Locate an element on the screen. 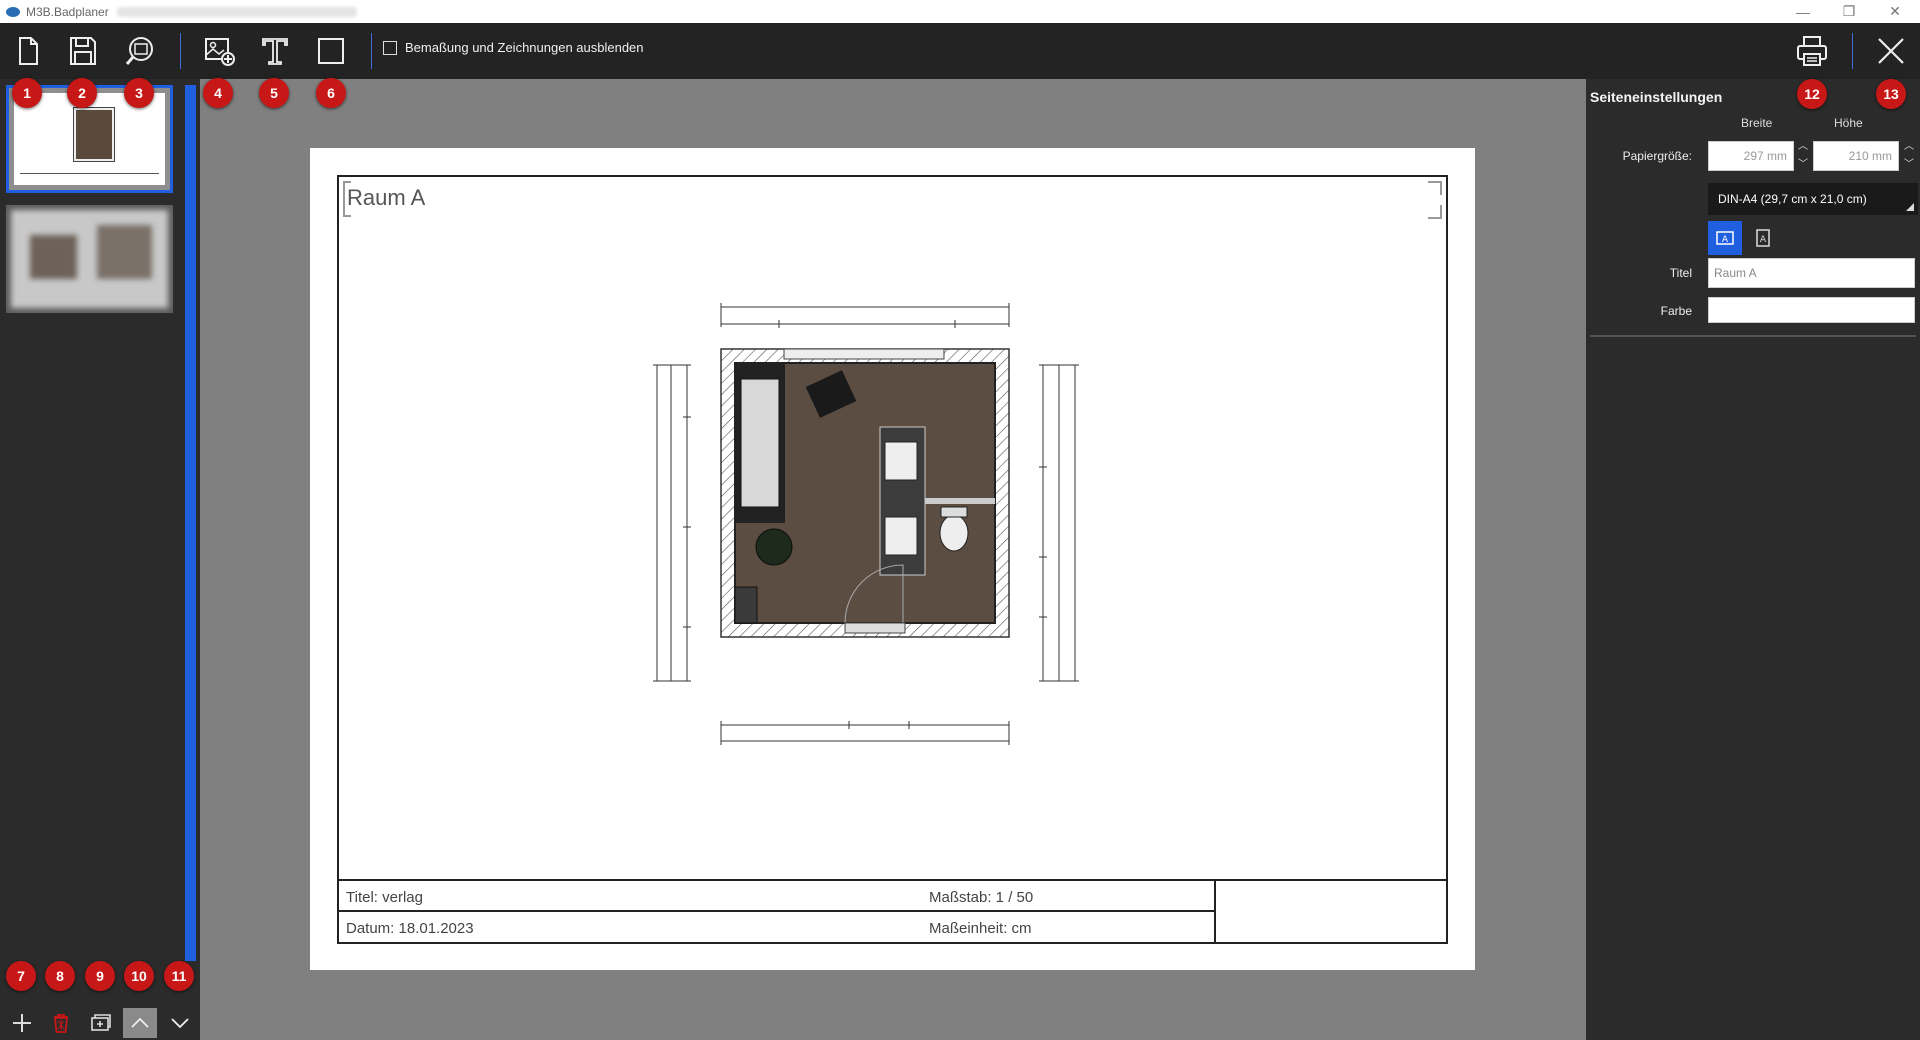 Image resolution: width=1920 pixels, height=1040 pixels. preview-button is located at coordinates (140, 51).